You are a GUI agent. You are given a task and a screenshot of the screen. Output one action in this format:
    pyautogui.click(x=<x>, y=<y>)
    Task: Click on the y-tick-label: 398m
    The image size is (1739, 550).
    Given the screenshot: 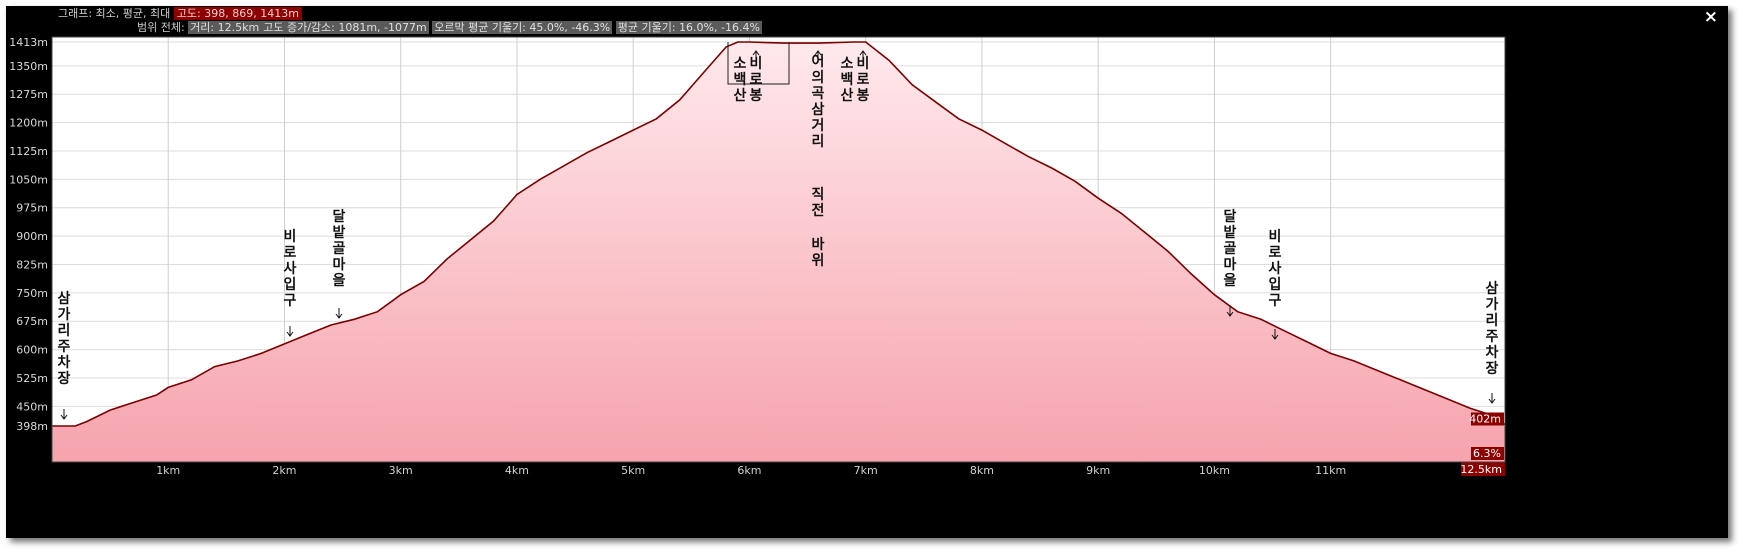 What is the action you would take?
    pyautogui.click(x=32, y=426)
    